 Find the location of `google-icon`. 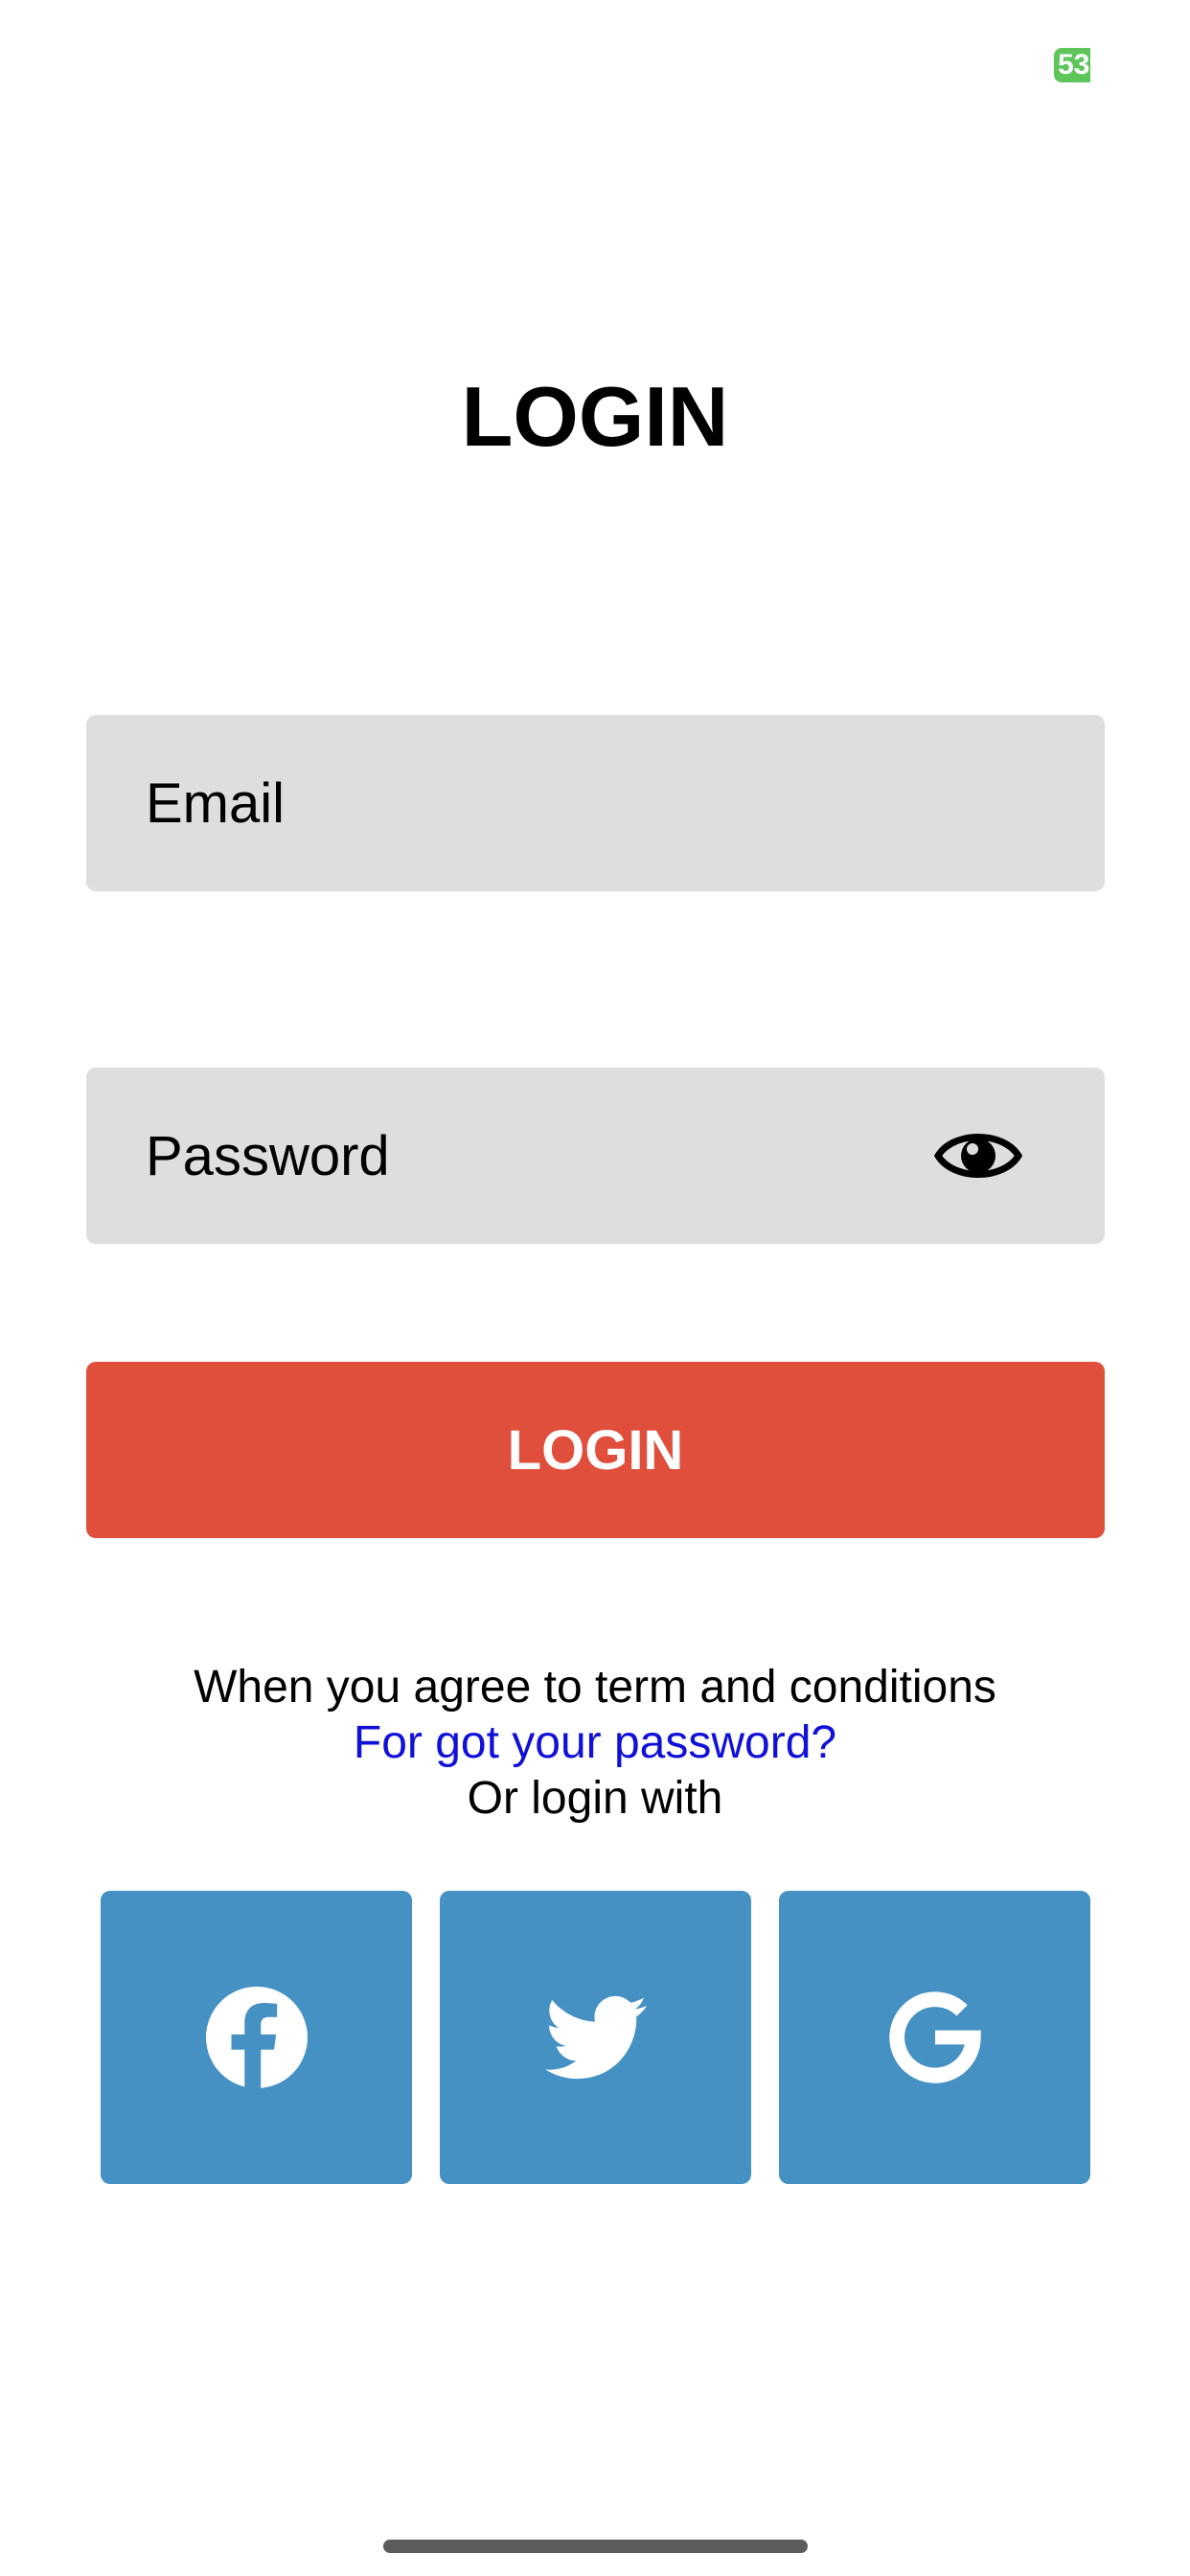

google-icon is located at coordinates (935, 2037).